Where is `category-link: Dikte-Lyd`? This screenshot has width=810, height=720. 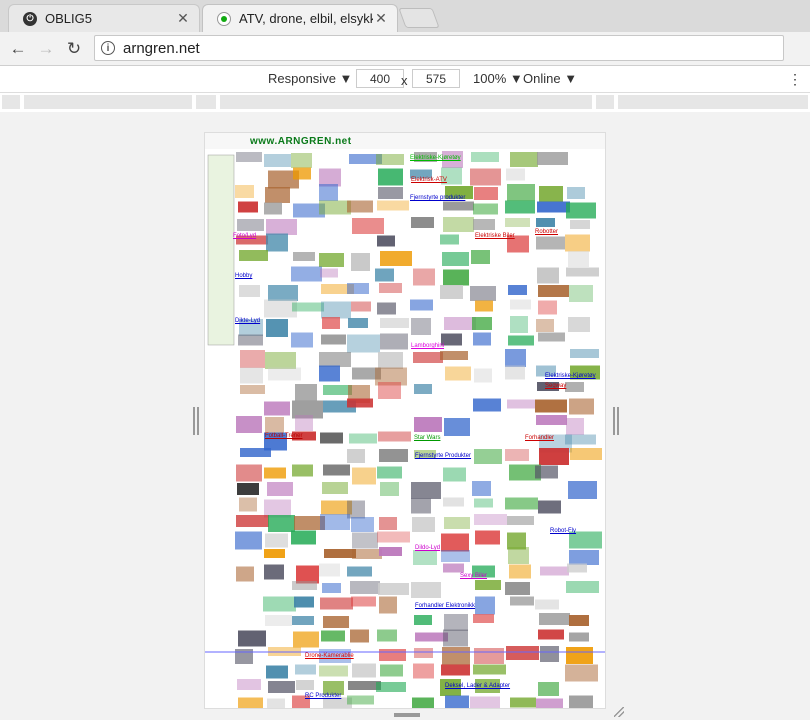
category-link: Dikte-Lyd is located at coordinates (247, 321).